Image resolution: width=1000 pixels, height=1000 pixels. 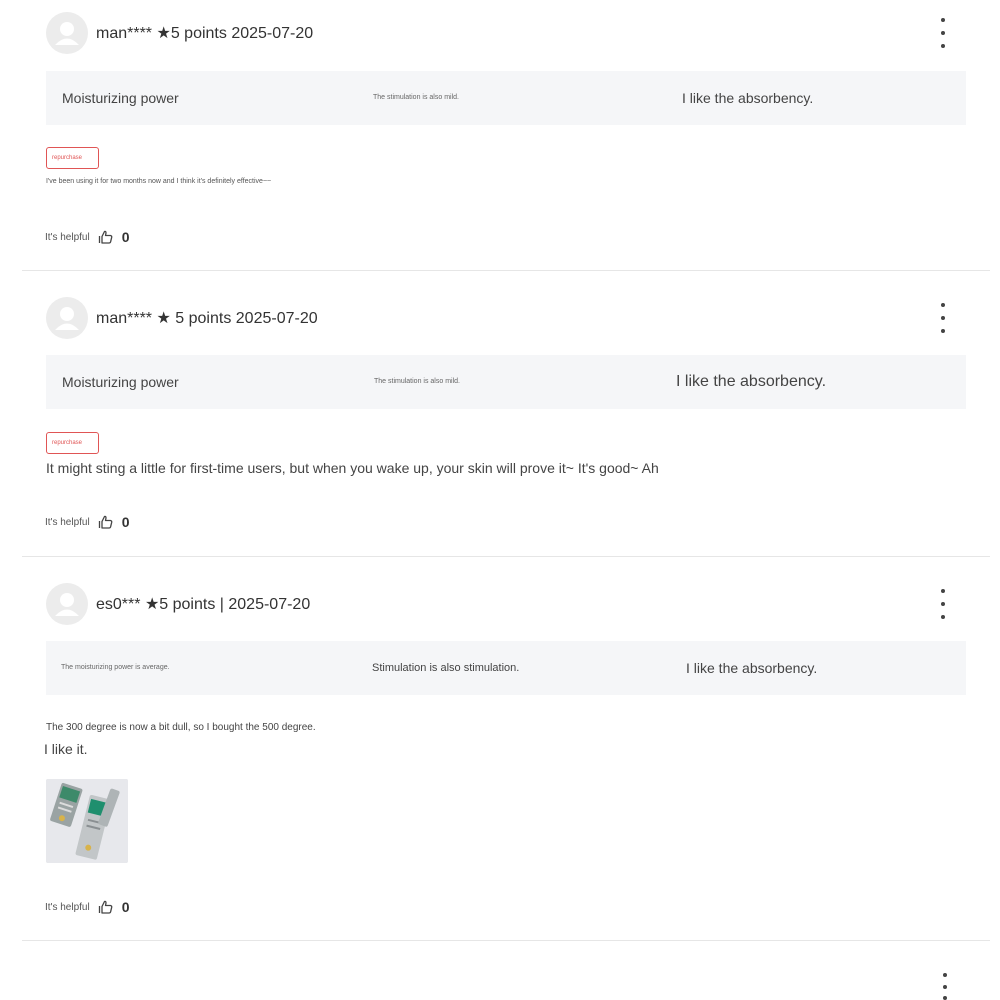 What do you see at coordinates (446, 668) in the screenshot?
I see `attr-stimulation: Stimulation is also stimulation.` at bounding box center [446, 668].